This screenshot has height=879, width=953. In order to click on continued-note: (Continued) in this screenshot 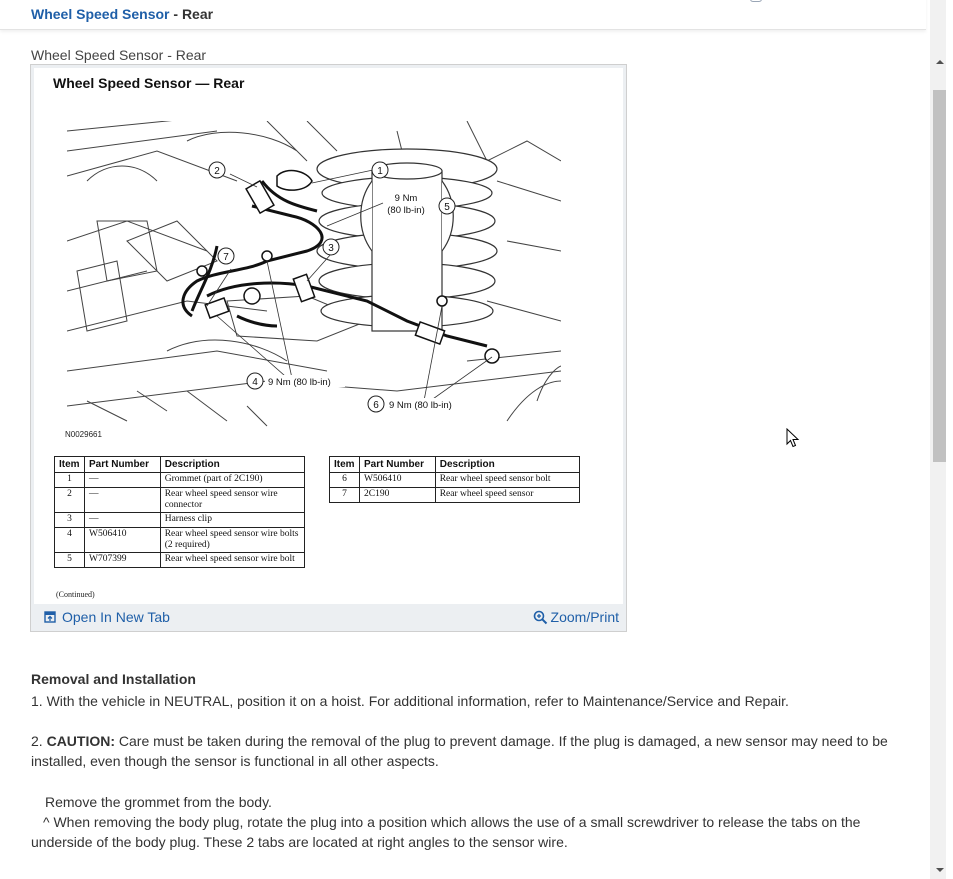, I will do `click(75, 594)`.